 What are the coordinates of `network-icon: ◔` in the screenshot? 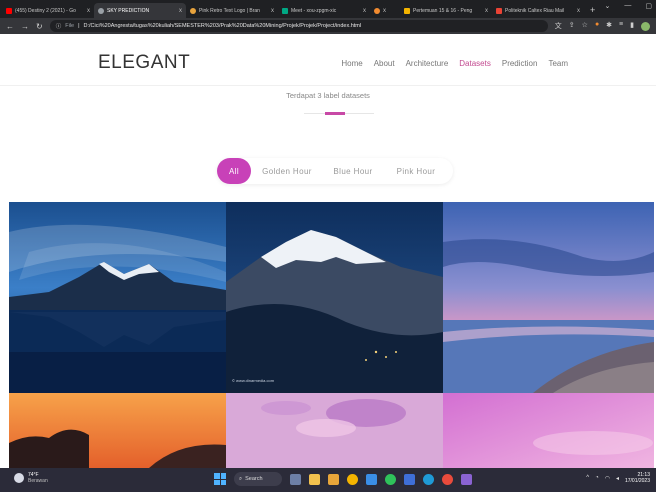 It's located at (597, 478).